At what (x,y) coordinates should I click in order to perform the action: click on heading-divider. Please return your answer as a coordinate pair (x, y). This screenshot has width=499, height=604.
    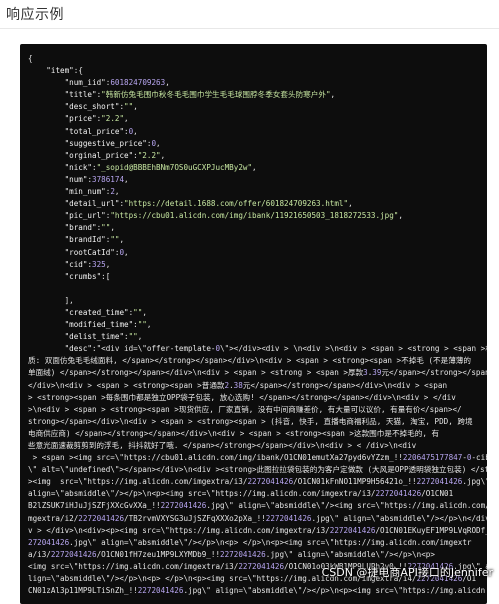
    Looking at the image, I should click on (249, 28).